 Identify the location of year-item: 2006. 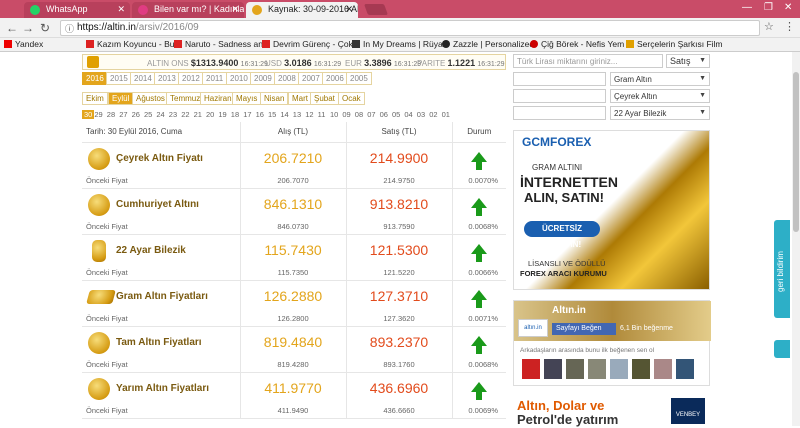
(335, 78).